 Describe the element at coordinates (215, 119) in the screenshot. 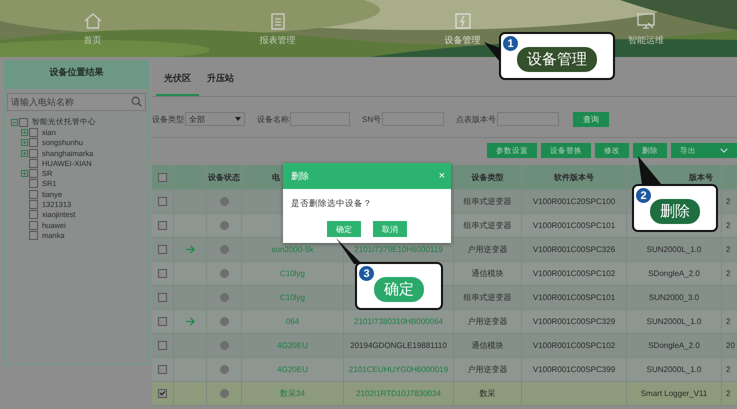

I see `device-type-select: 全部` at that location.